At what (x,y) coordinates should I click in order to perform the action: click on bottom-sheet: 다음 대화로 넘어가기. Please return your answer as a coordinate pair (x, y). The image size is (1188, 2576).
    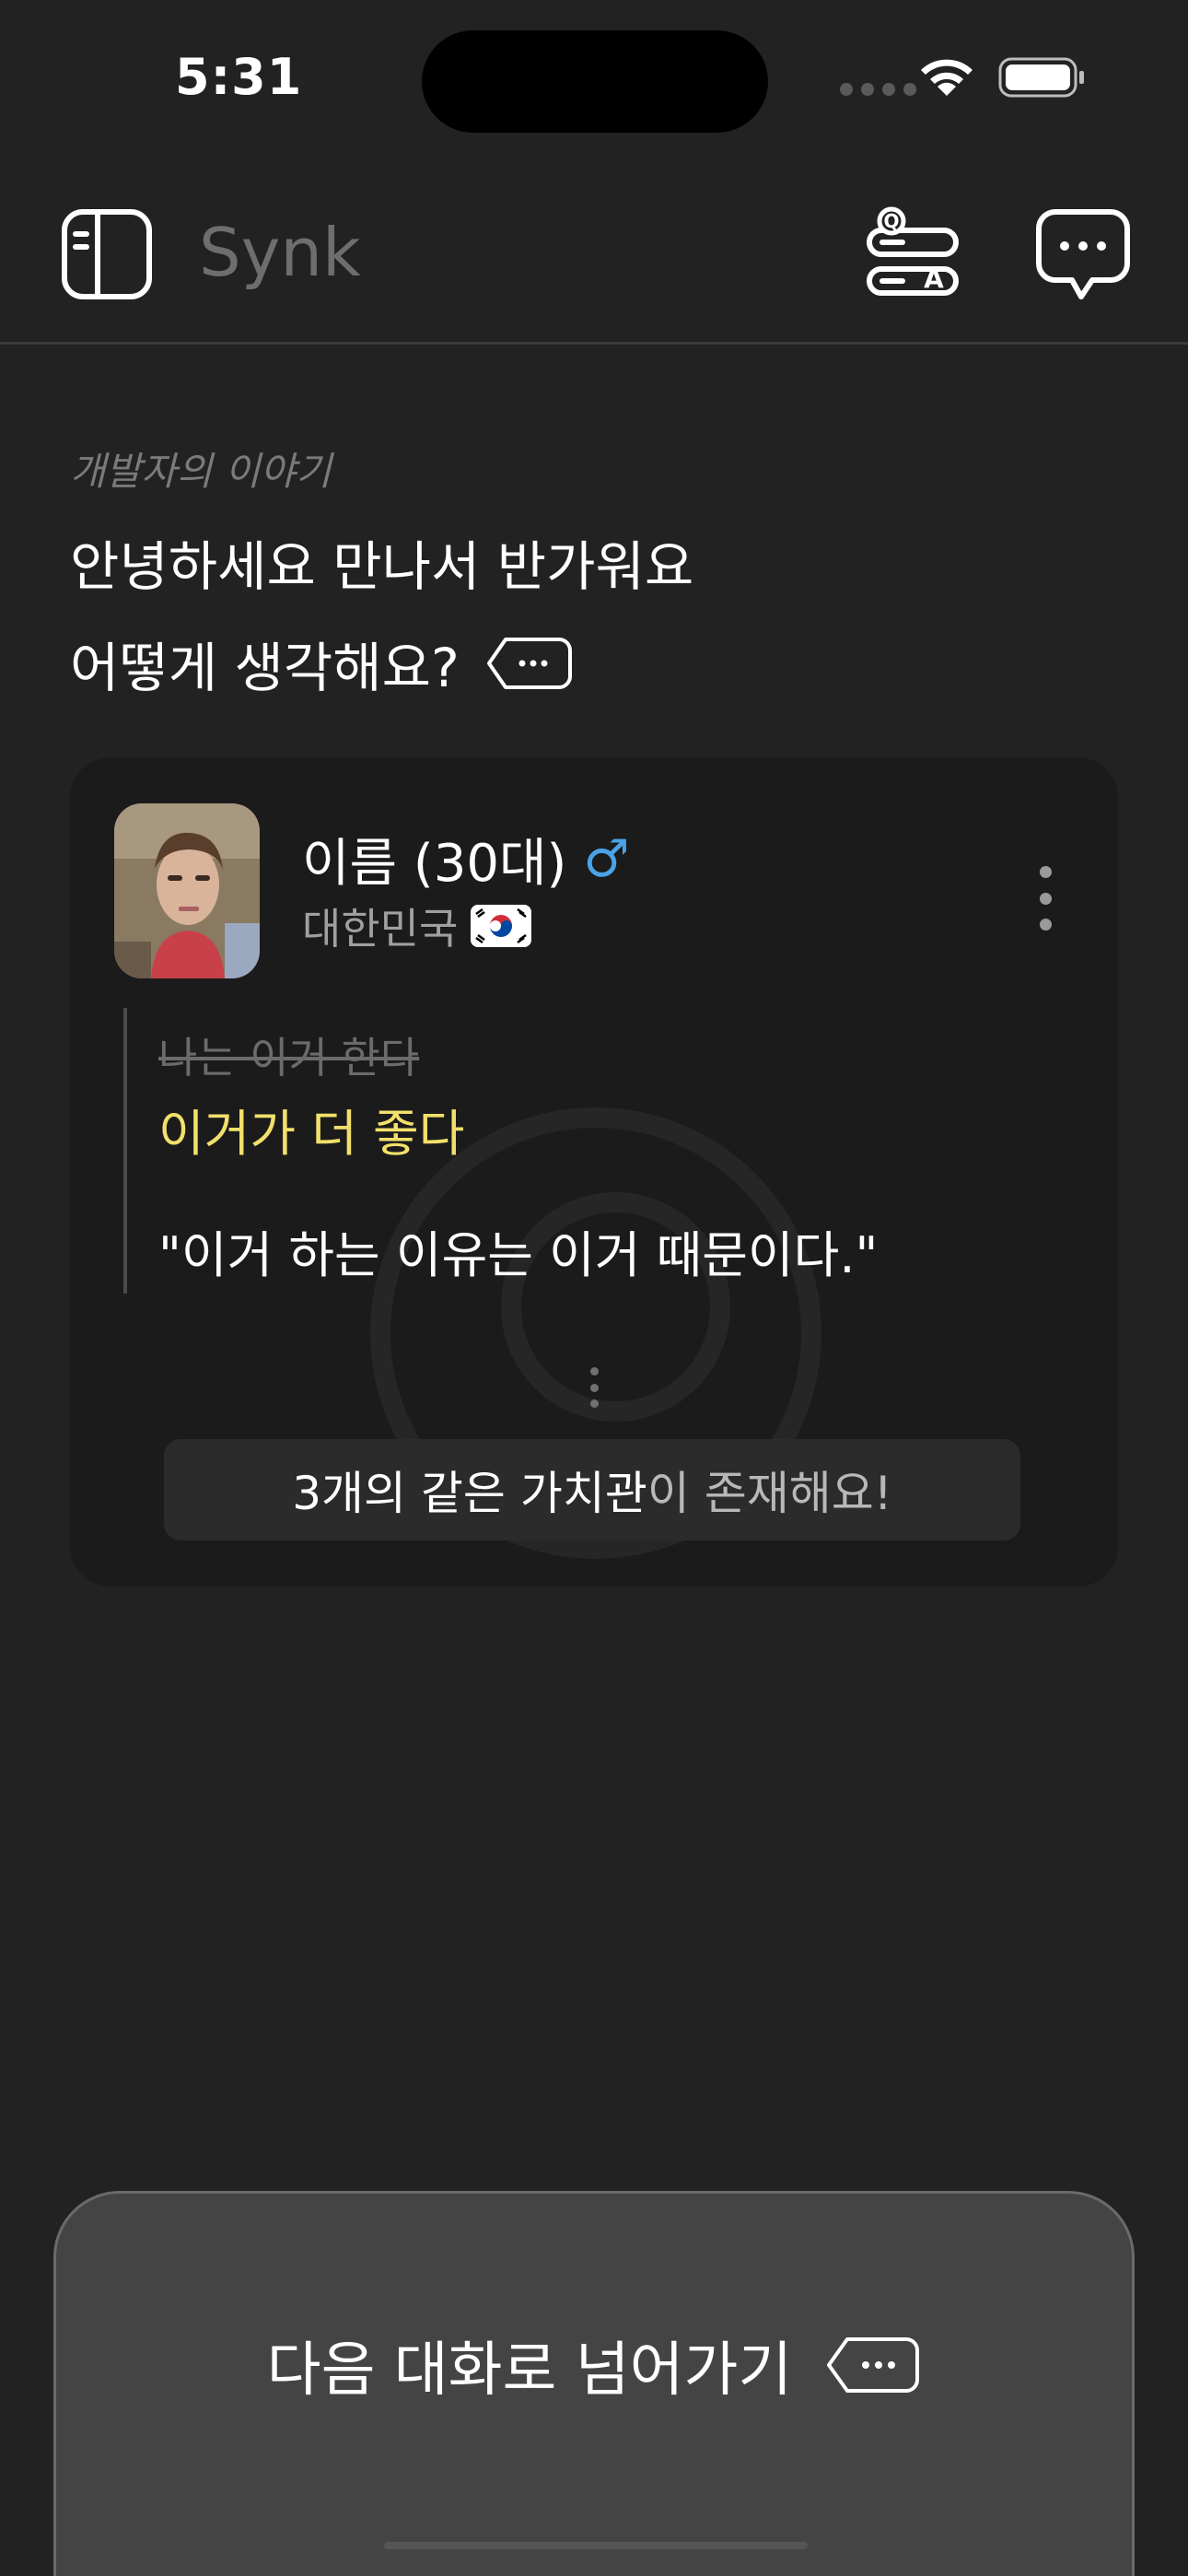
    Looking at the image, I should click on (594, 2383).